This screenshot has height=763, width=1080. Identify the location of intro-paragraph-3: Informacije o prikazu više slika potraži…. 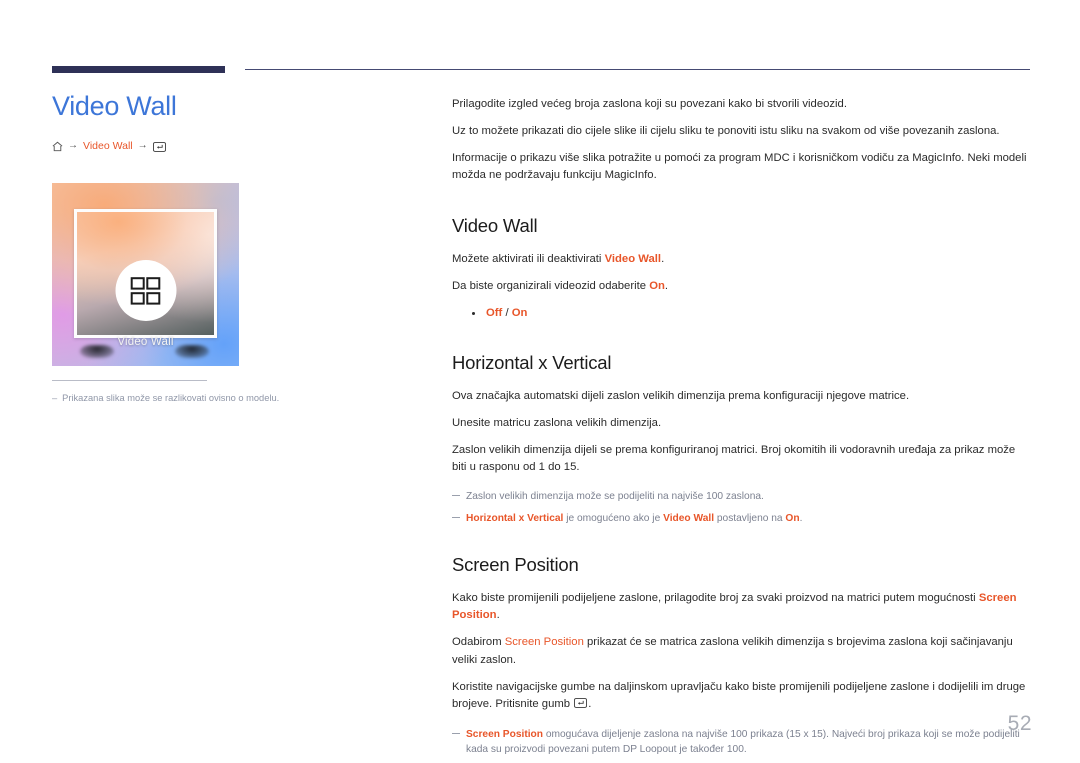
(739, 167).